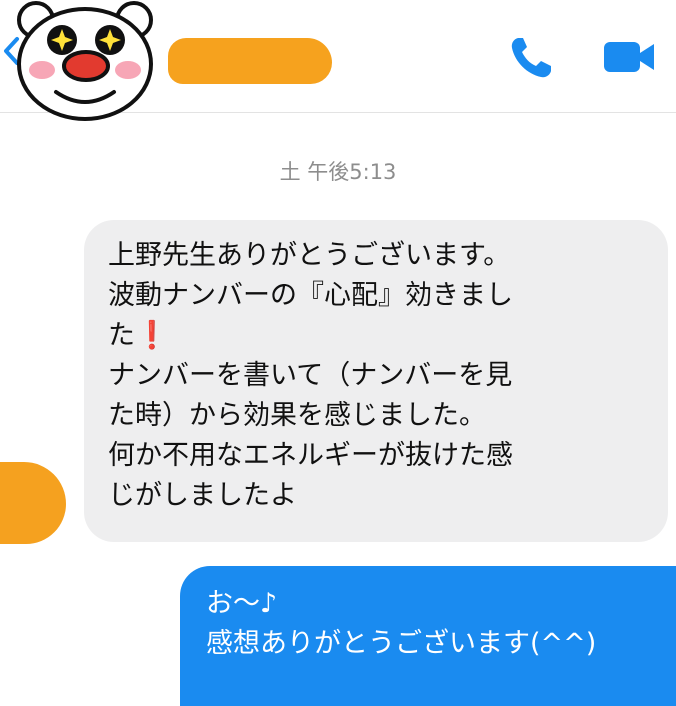 The height and width of the screenshot is (706, 676). I want to click on outgoing-message-text: お〜♪ 感想ありがとうございます(^^), so click(441, 624).